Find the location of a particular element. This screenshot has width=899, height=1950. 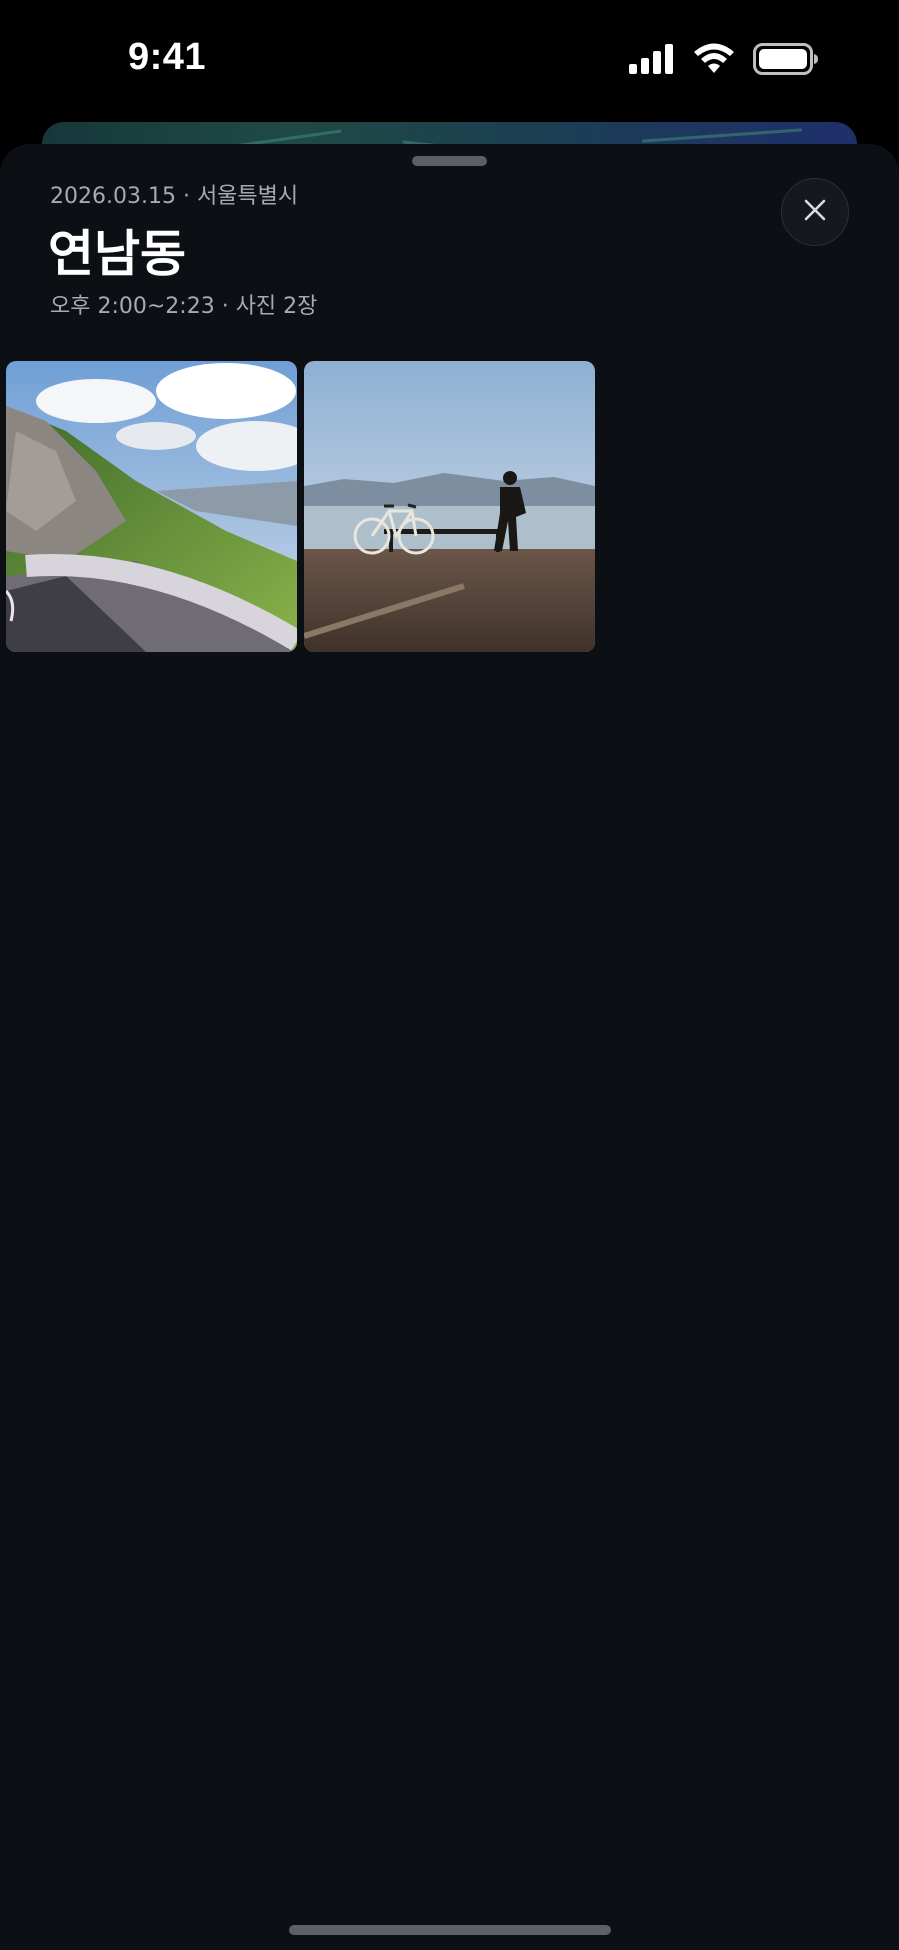

battery-icon is located at coordinates (786, 61).